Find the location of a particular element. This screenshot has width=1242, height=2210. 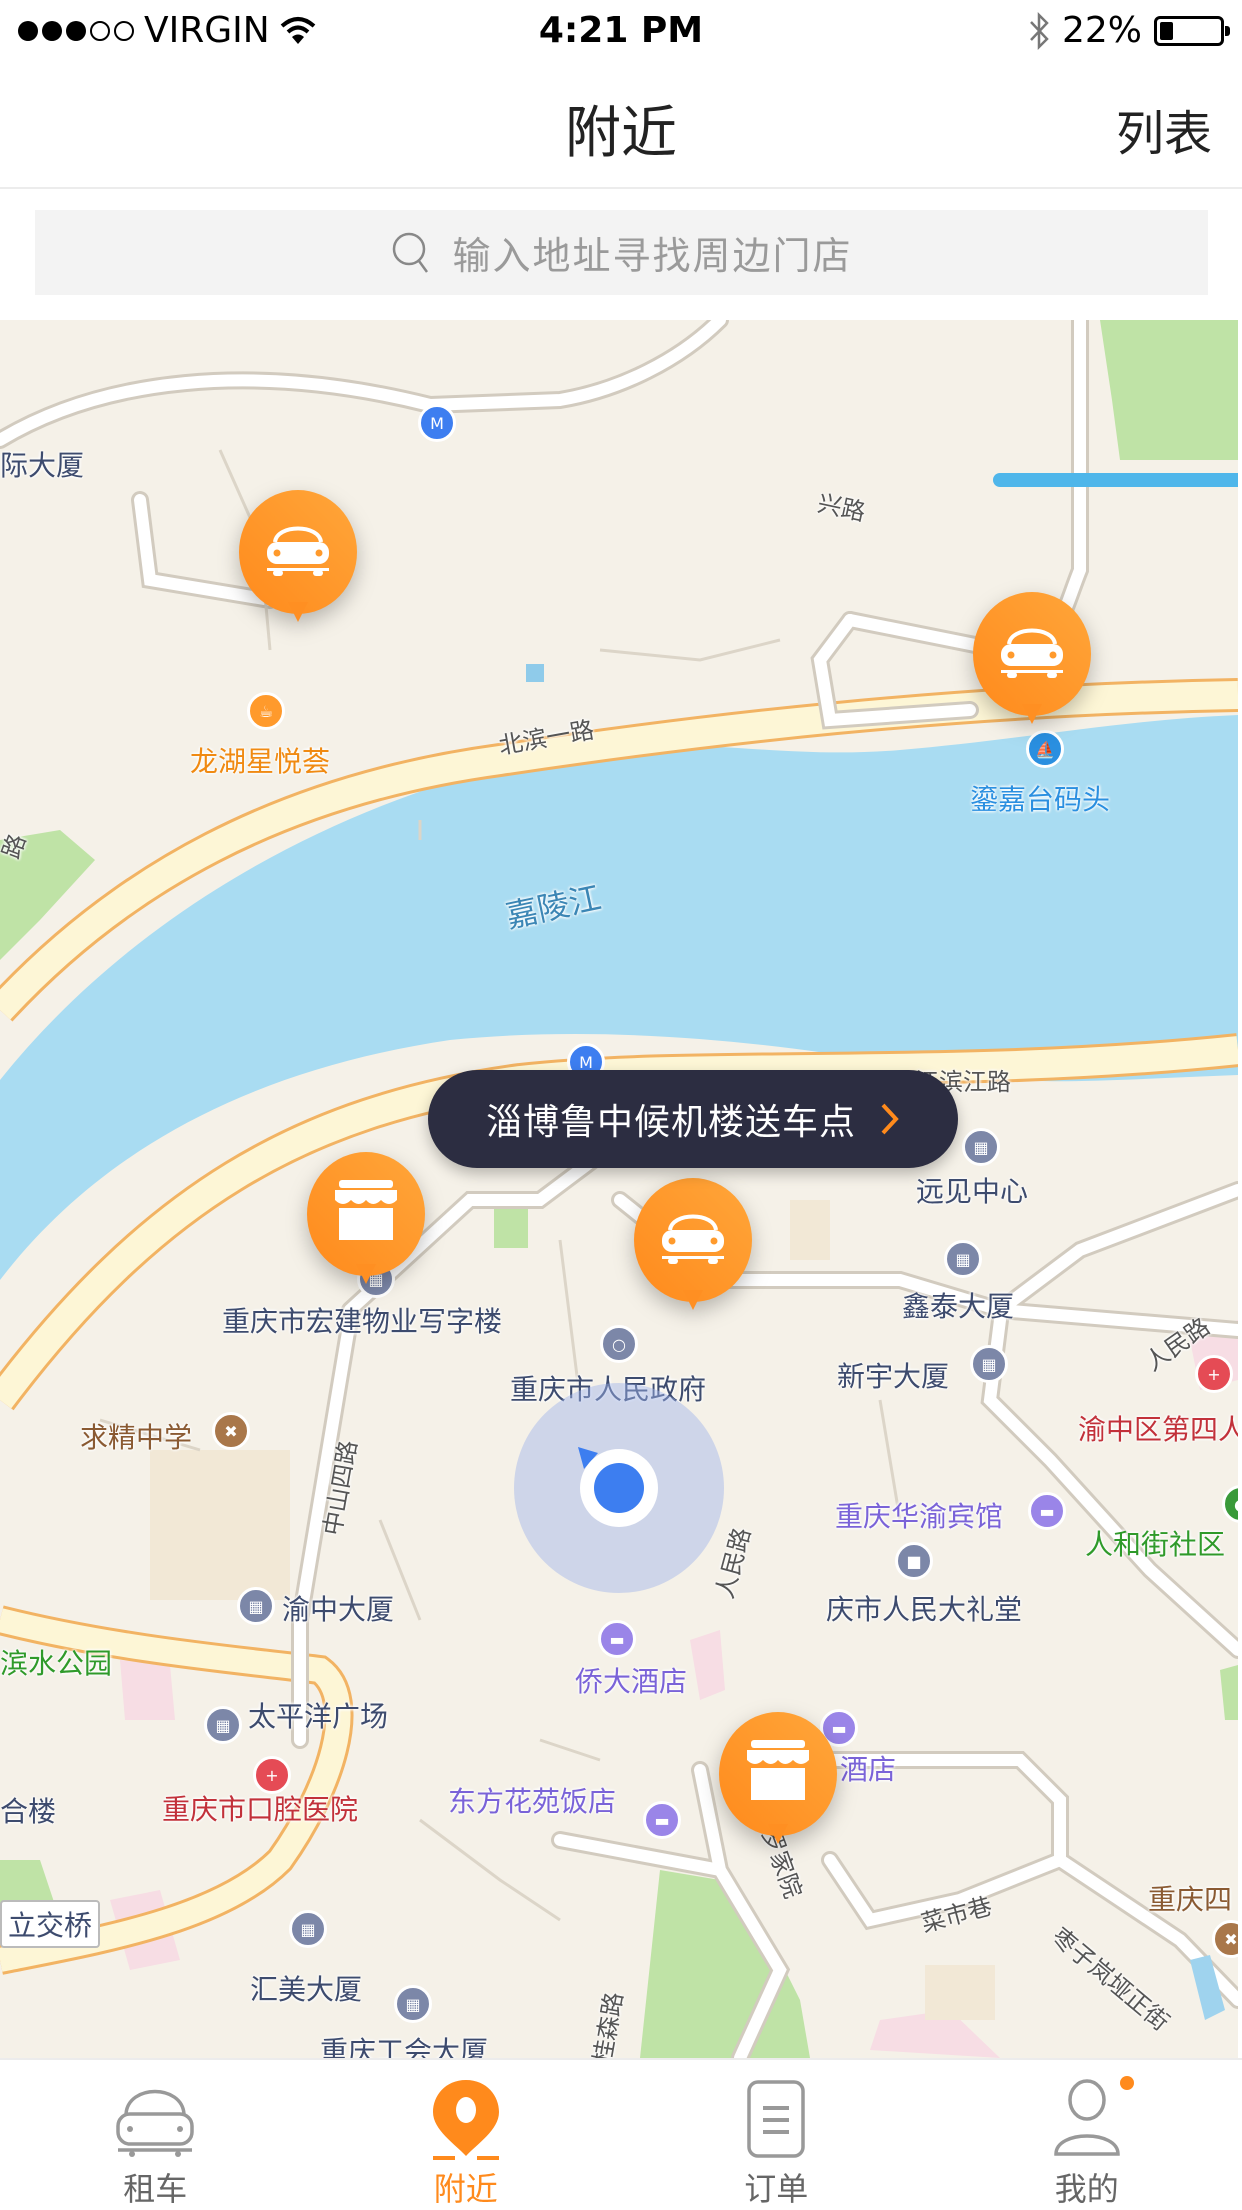

ferry-icon: ⛵ is located at coordinates (1045, 749).